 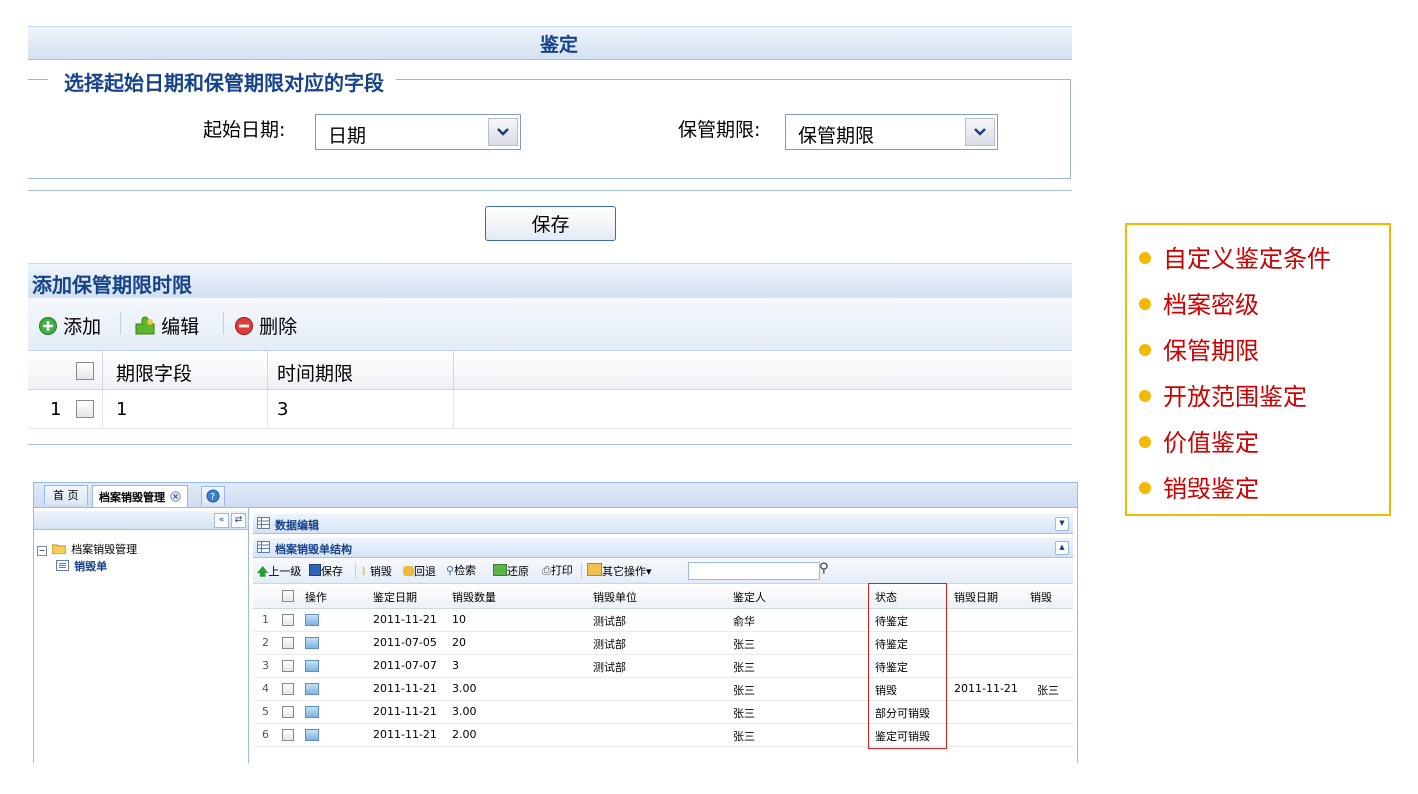 What do you see at coordinates (619, 571) in the screenshot?
I see `other-actions-button: 其它操作▾` at bounding box center [619, 571].